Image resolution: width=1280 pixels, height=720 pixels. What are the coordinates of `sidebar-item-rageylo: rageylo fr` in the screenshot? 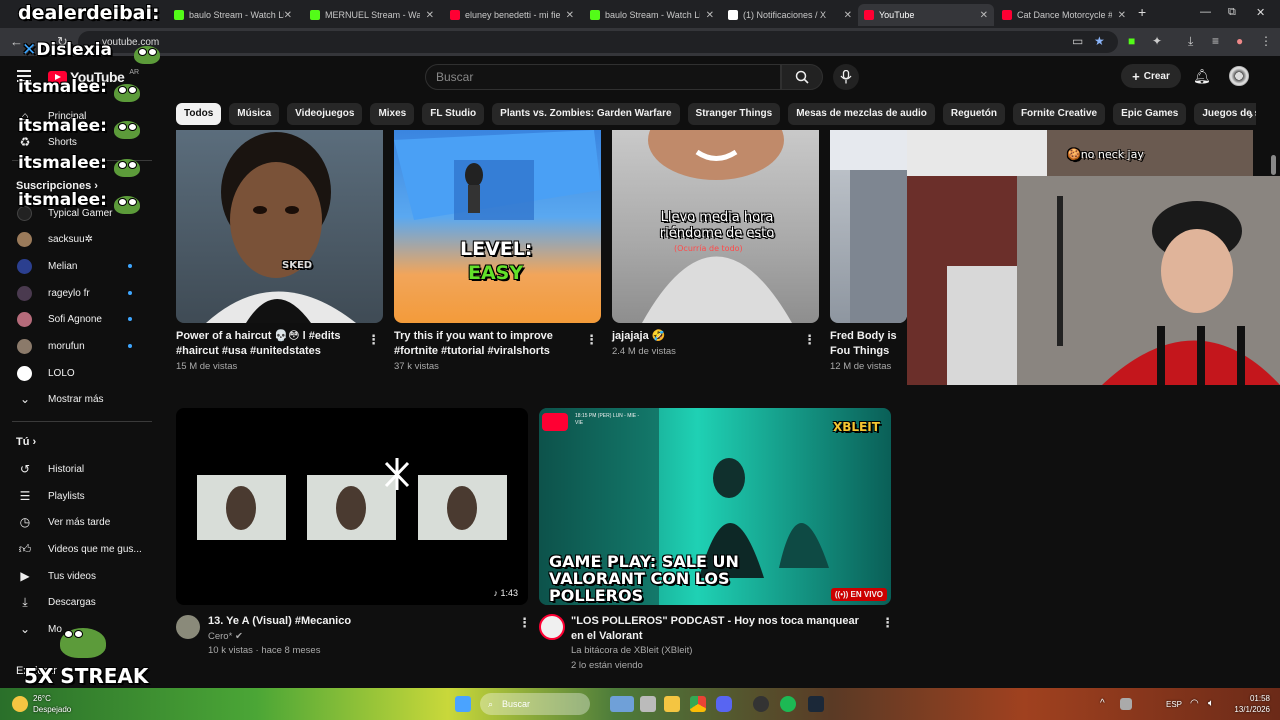 It's located at (75, 293).